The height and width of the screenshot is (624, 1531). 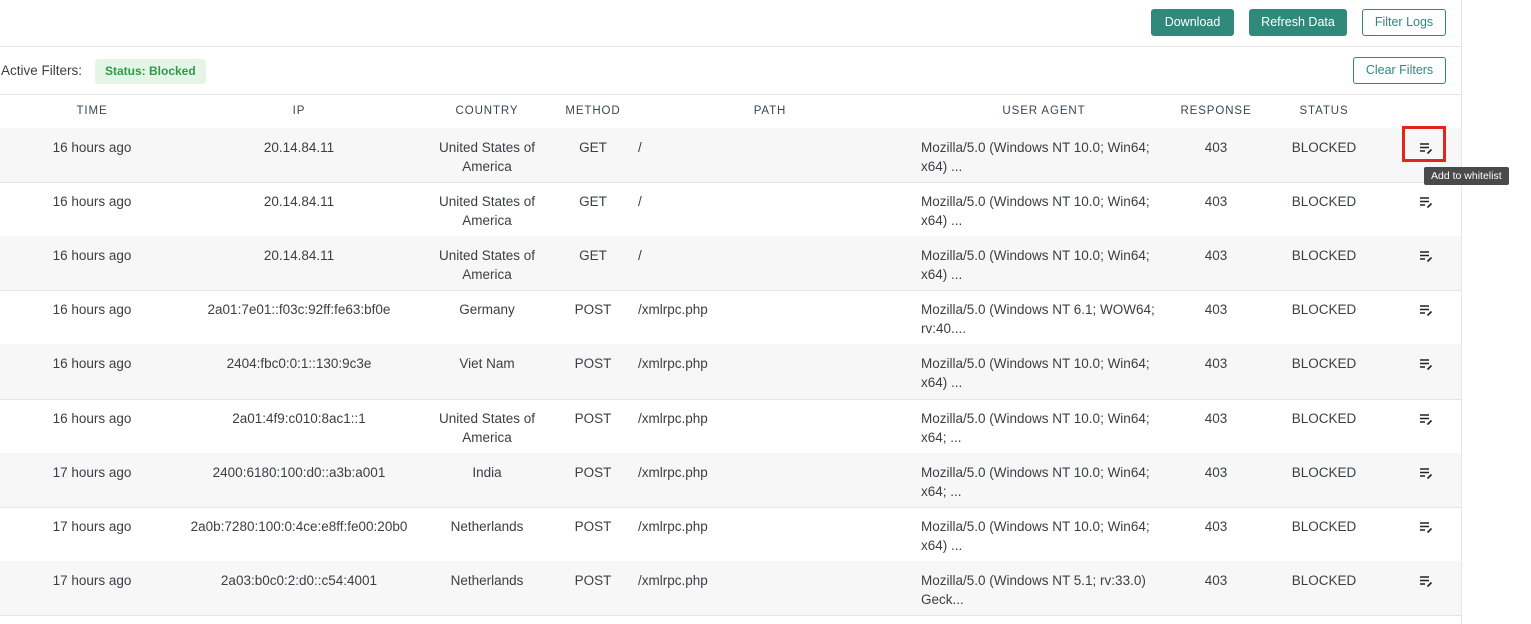 What do you see at coordinates (487, 363) in the screenshot?
I see `cell-country: Viet Nam` at bounding box center [487, 363].